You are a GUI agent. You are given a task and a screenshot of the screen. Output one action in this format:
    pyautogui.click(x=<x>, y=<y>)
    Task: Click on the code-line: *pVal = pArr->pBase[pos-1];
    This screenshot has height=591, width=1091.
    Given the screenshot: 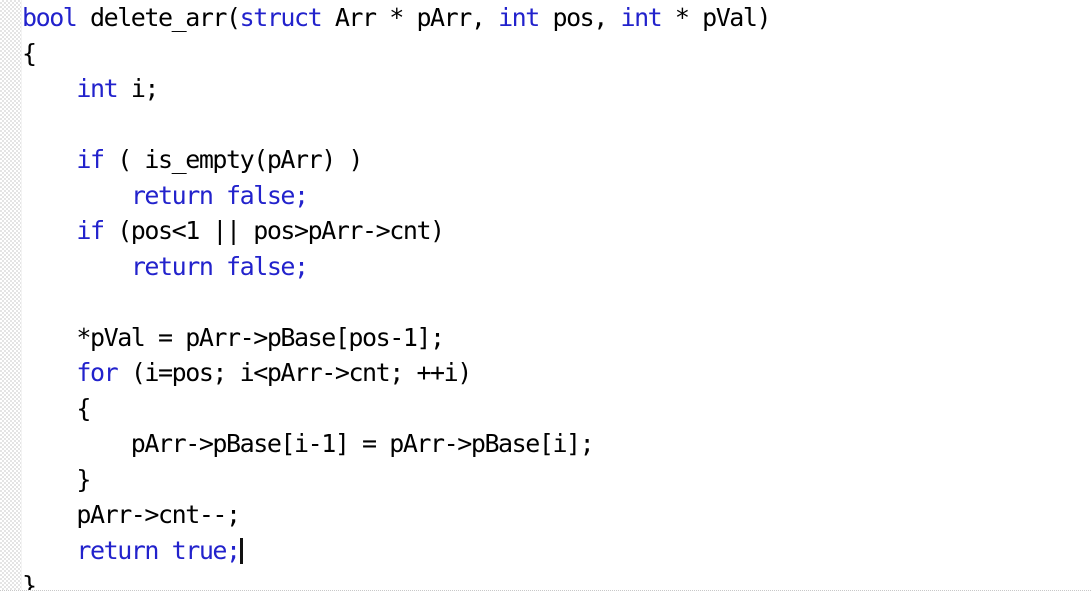 What is the action you would take?
    pyautogui.click(x=556, y=338)
    